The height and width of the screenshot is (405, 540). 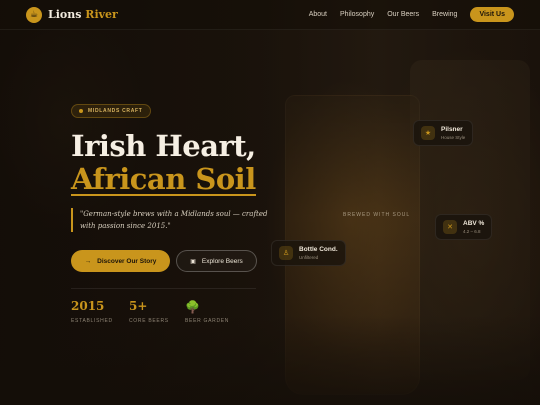 What do you see at coordinates (207, 321) in the screenshot?
I see `stat-label: BEER GARDEN` at bounding box center [207, 321].